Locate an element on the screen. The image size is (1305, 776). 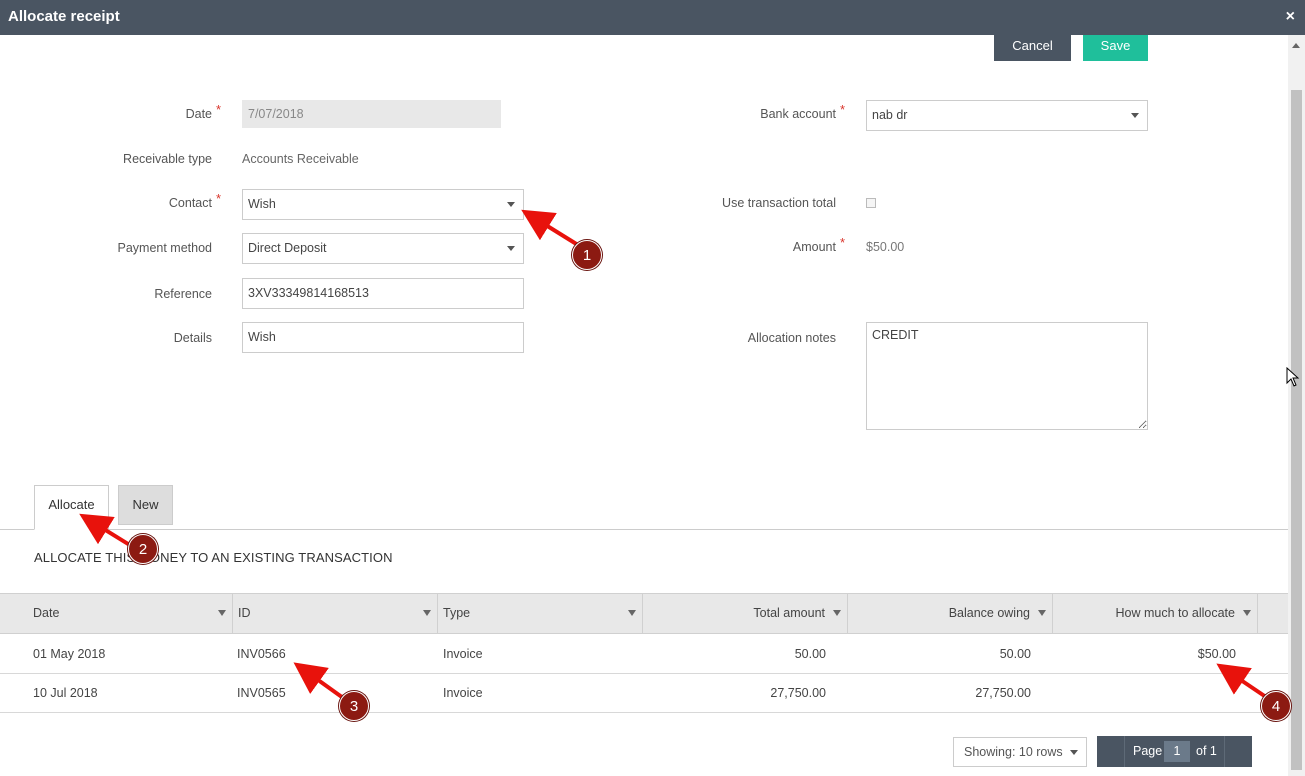
annotation-badge: 4 is located at coordinates (1276, 706).